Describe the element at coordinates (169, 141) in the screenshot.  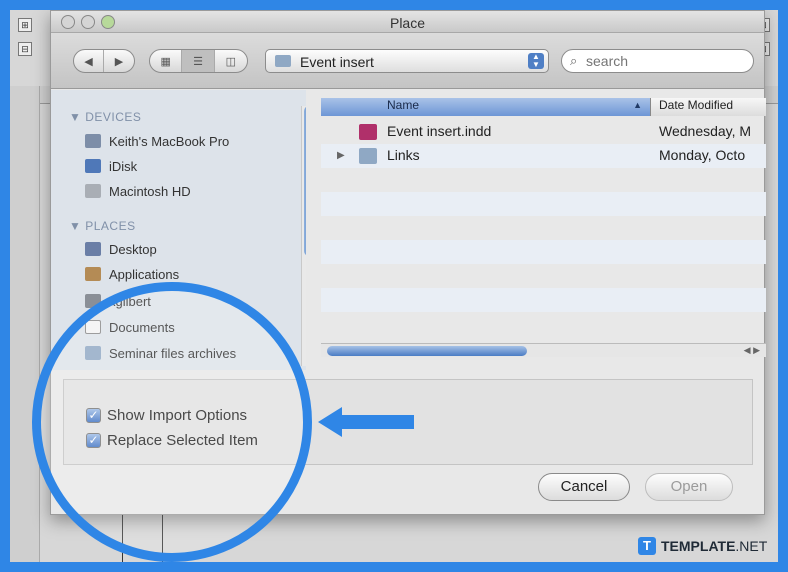
I see `sidebar-item-label: Keith's MacBook Pro` at that location.